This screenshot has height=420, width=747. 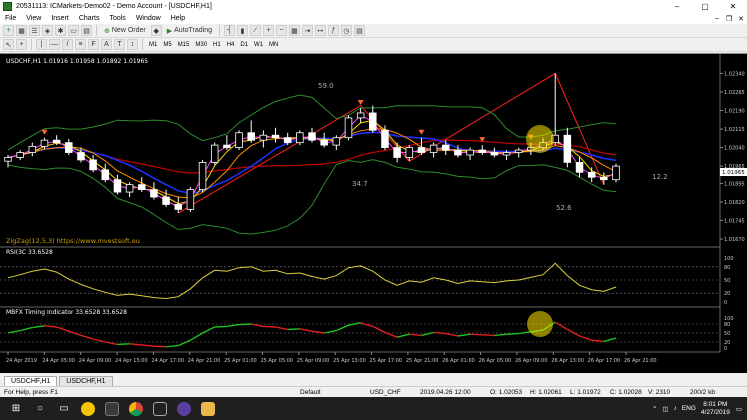 What do you see at coordinates (34, 30) in the screenshot?
I see `market-watch-icon: ☰` at bounding box center [34, 30].